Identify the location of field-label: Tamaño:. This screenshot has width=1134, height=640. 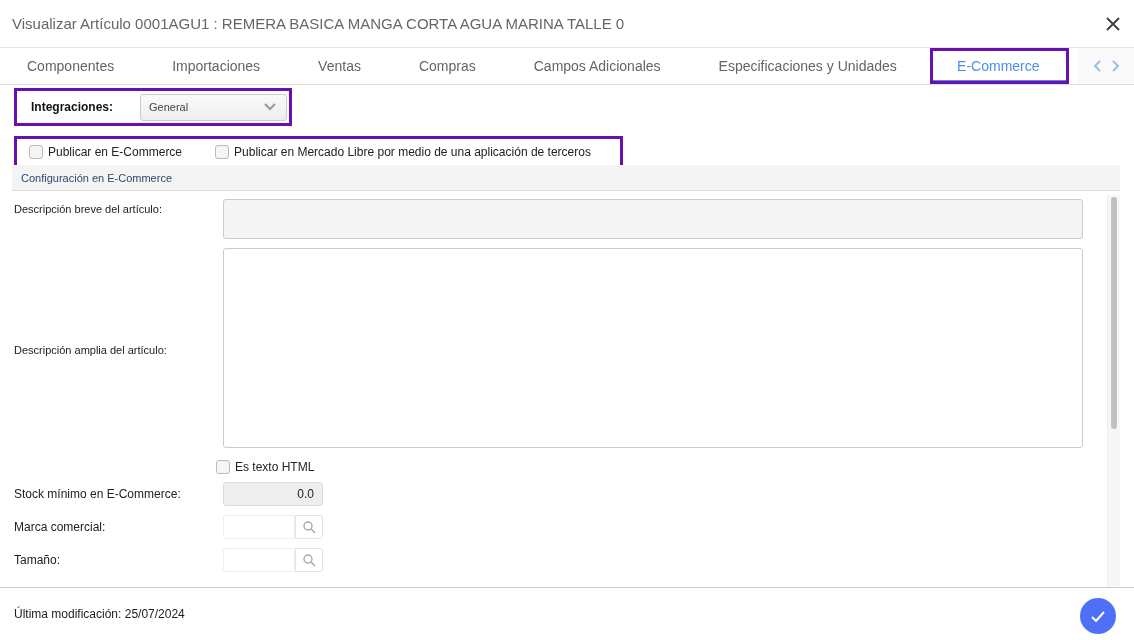
(38, 560).